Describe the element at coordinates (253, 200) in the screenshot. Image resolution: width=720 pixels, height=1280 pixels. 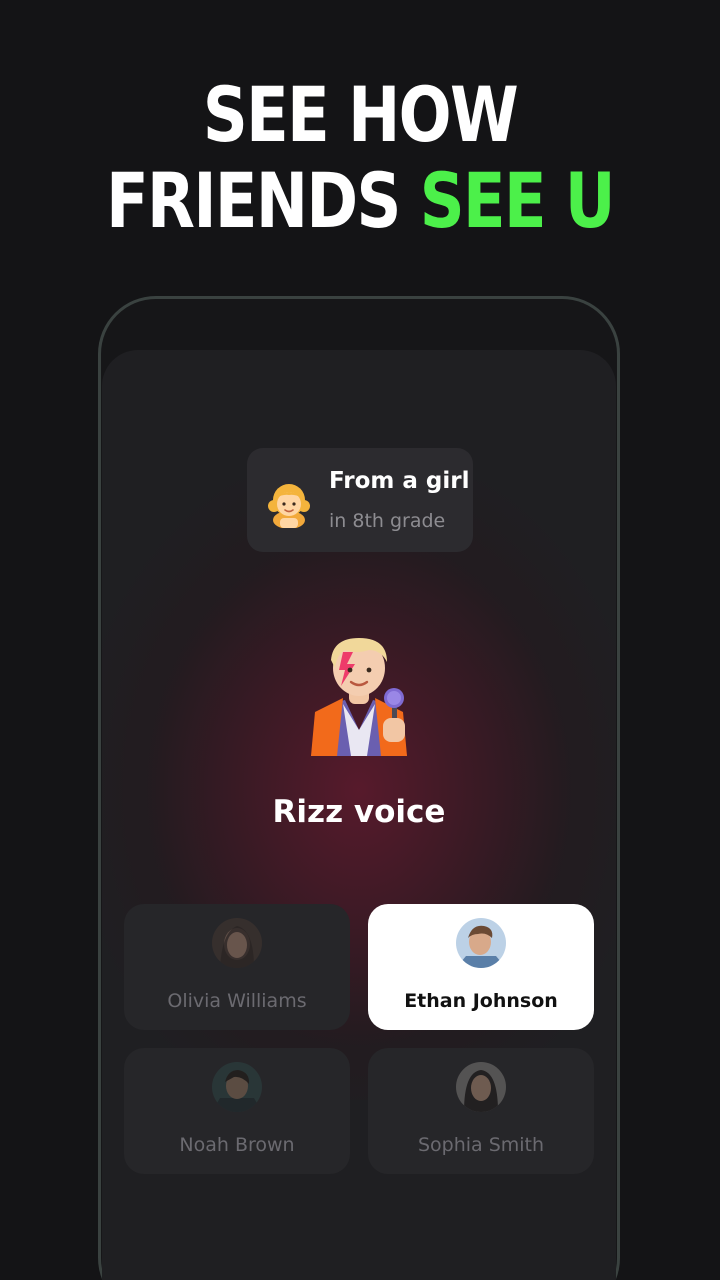
I see `headline-word-friends: FRIENDS` at that location.